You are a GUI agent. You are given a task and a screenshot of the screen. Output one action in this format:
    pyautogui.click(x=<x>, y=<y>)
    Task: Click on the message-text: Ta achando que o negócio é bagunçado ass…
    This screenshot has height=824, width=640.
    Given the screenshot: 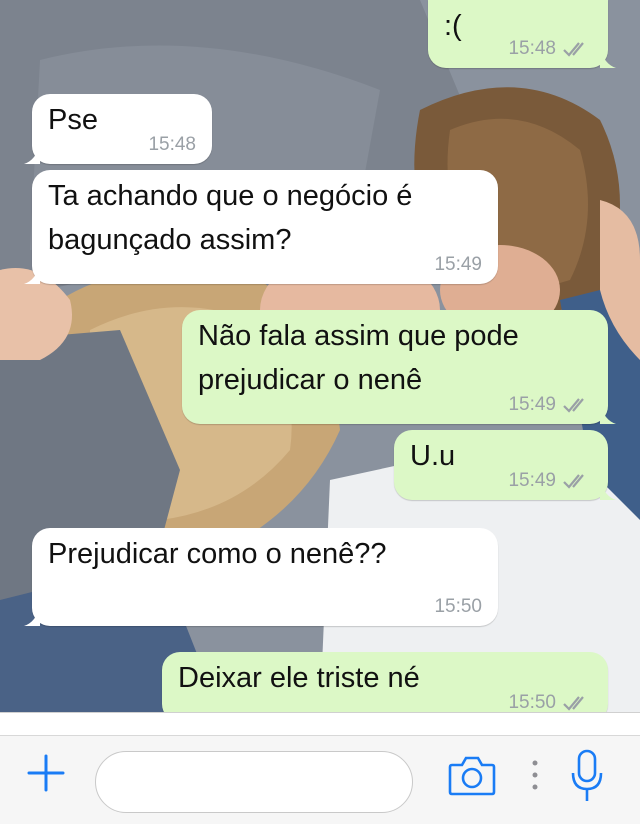 What is the action you would take?
    pyautogui.click(x=230, y=218)
    